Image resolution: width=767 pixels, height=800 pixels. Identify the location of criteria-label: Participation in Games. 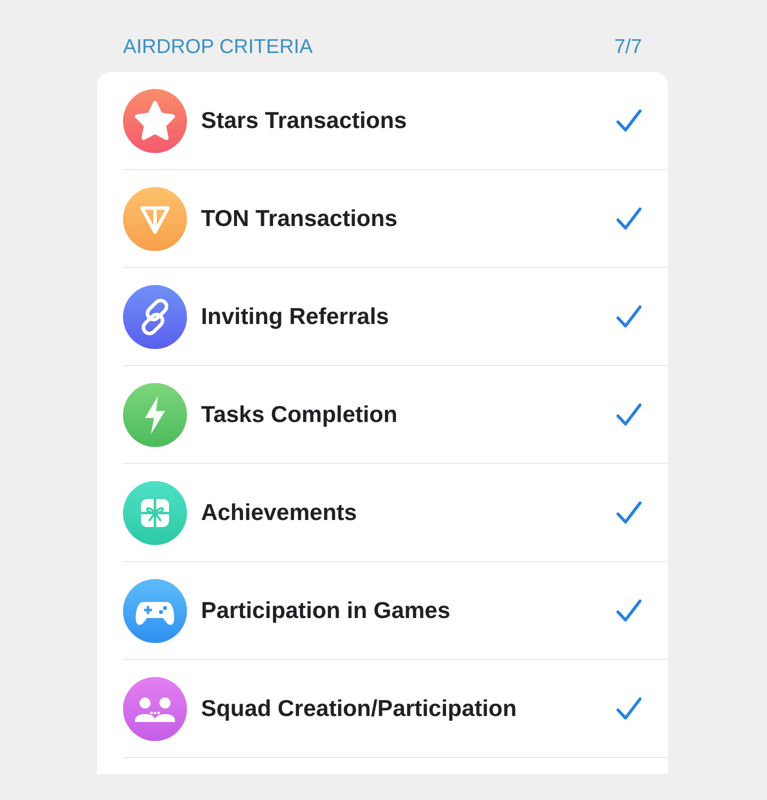
(326, 610).